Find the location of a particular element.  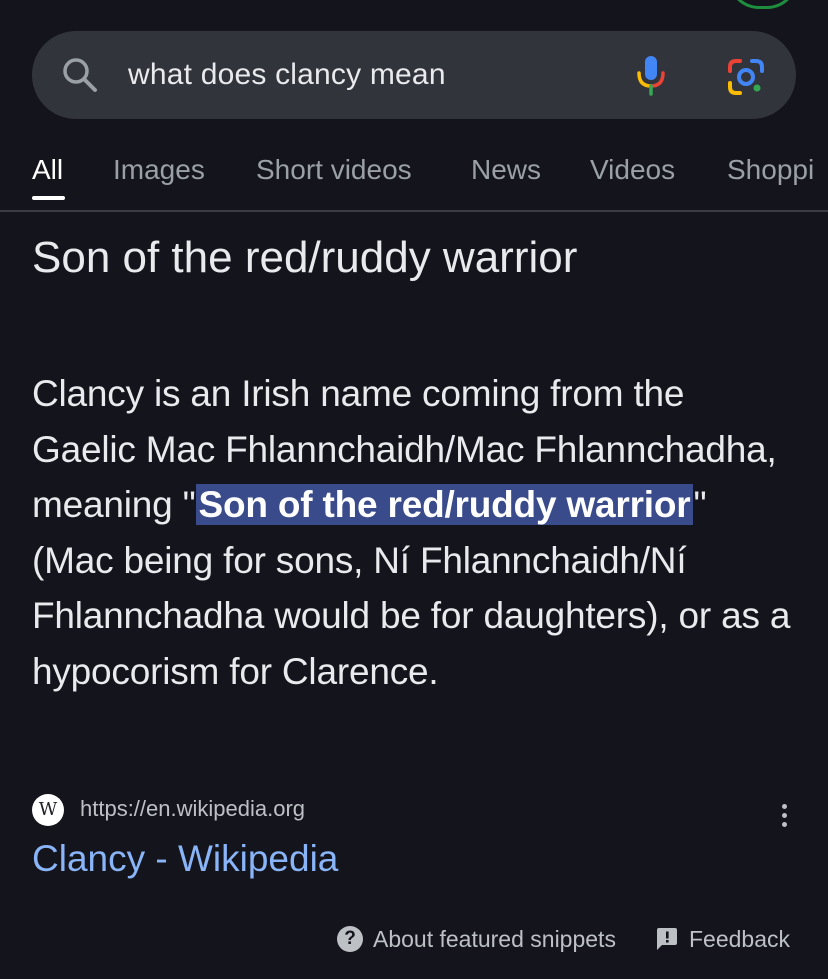

feedback-button: Feedback is located at coordinates (722, 939).